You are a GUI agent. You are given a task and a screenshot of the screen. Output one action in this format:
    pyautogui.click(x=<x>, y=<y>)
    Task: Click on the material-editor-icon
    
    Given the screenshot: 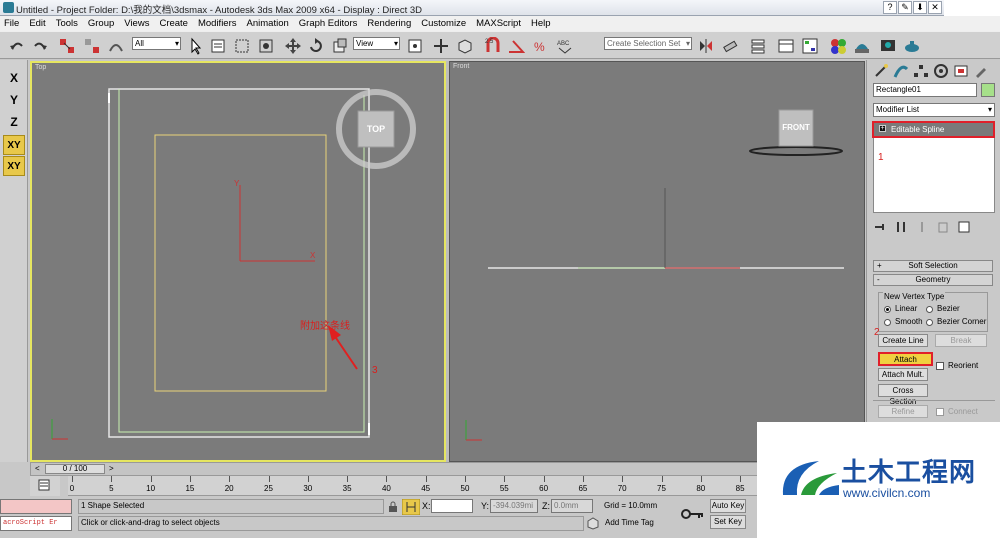 What is the action you would take?
    pyautogui.click(x=838, y=46)
    